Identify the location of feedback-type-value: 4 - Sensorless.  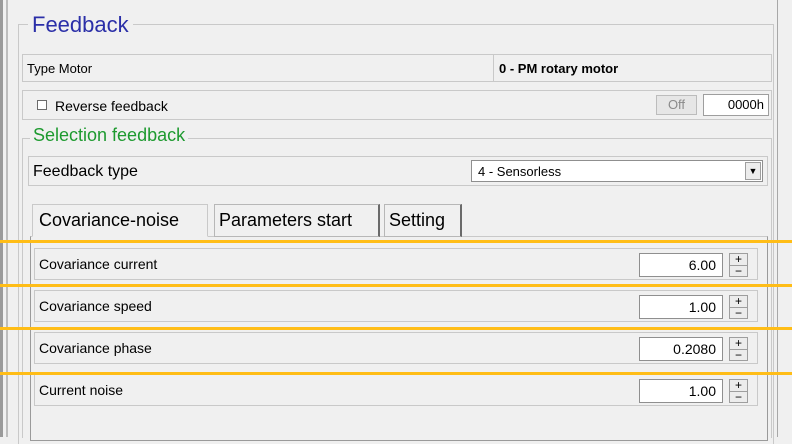
(520, 171).